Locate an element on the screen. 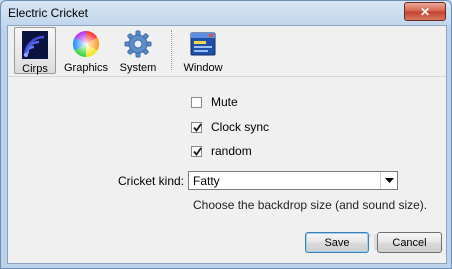  tab-window: Window is located at coordinates (203, 50).